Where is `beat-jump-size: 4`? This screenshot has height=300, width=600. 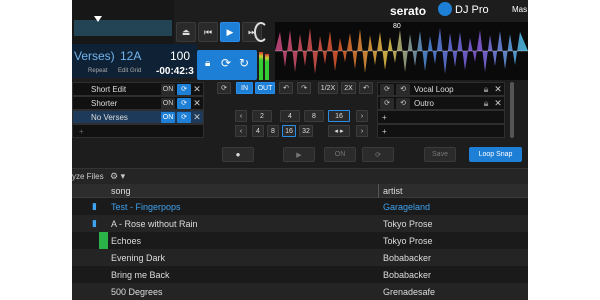
beat-jump-size: 4 is located at coordinates (258, 131).